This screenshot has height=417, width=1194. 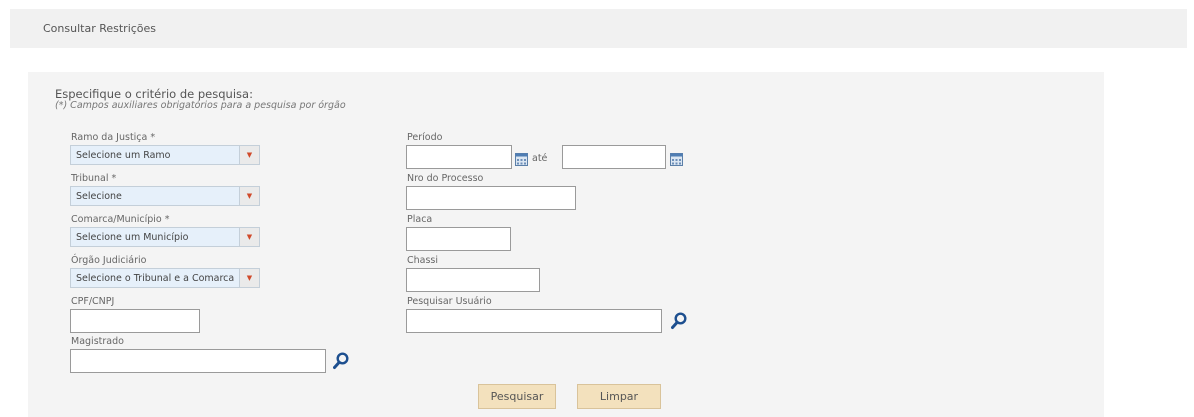 What do you see at coordinates (100, 28) in the screenshot?
I see `page-title: Consultar Restrições` at bounding box center [100, 28].